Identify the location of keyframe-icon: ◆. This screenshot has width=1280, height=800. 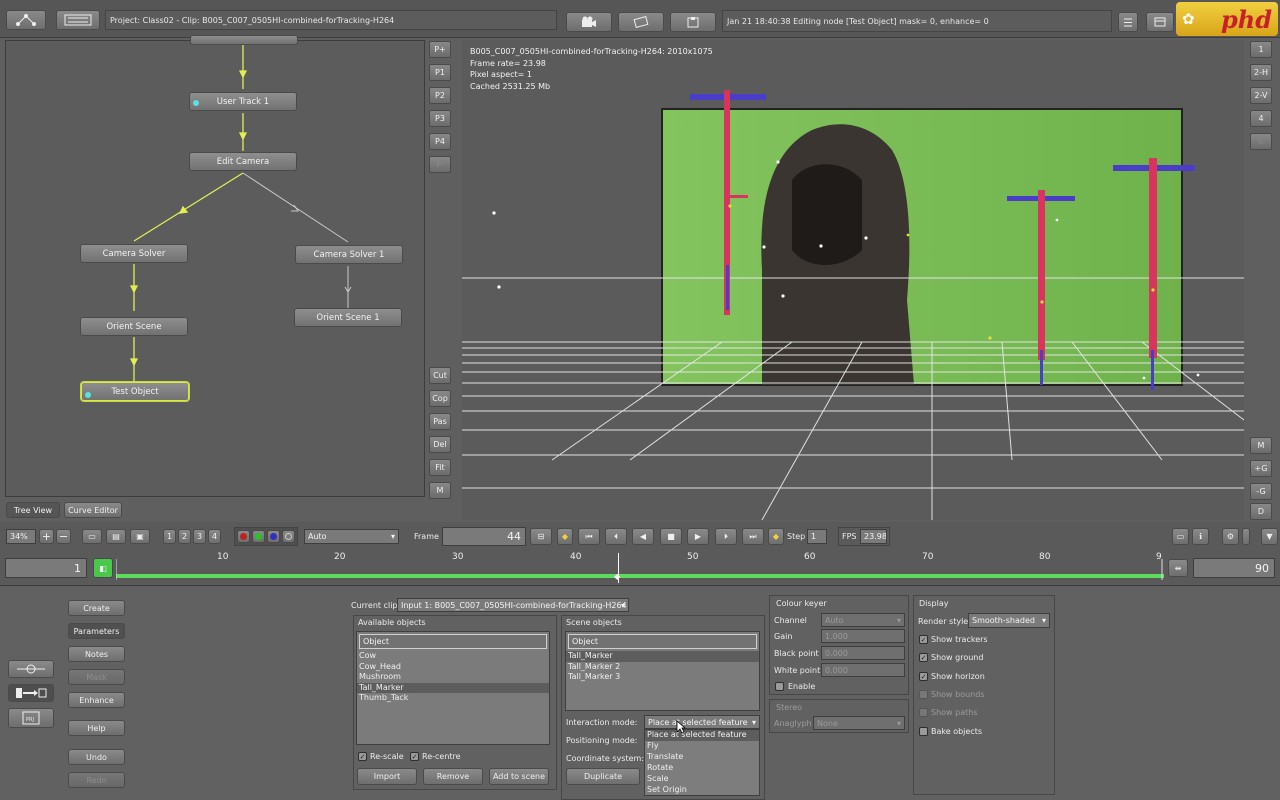
(565, 536).